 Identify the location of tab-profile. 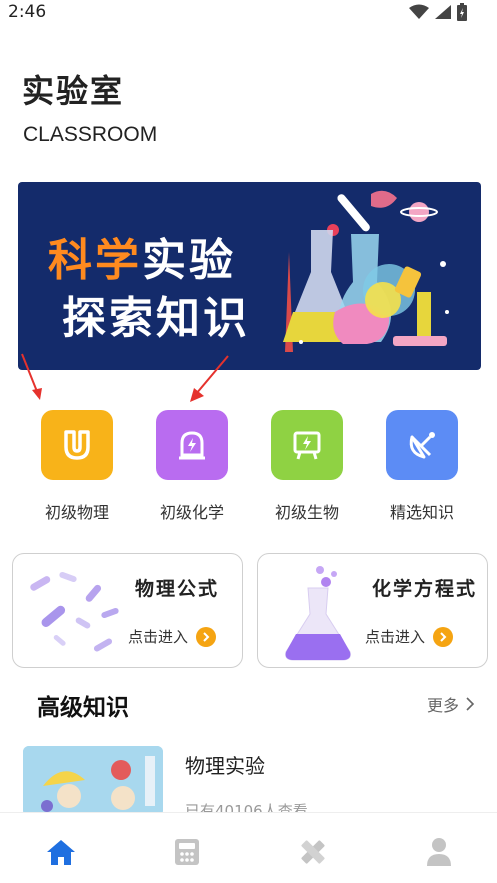
(439, 852).